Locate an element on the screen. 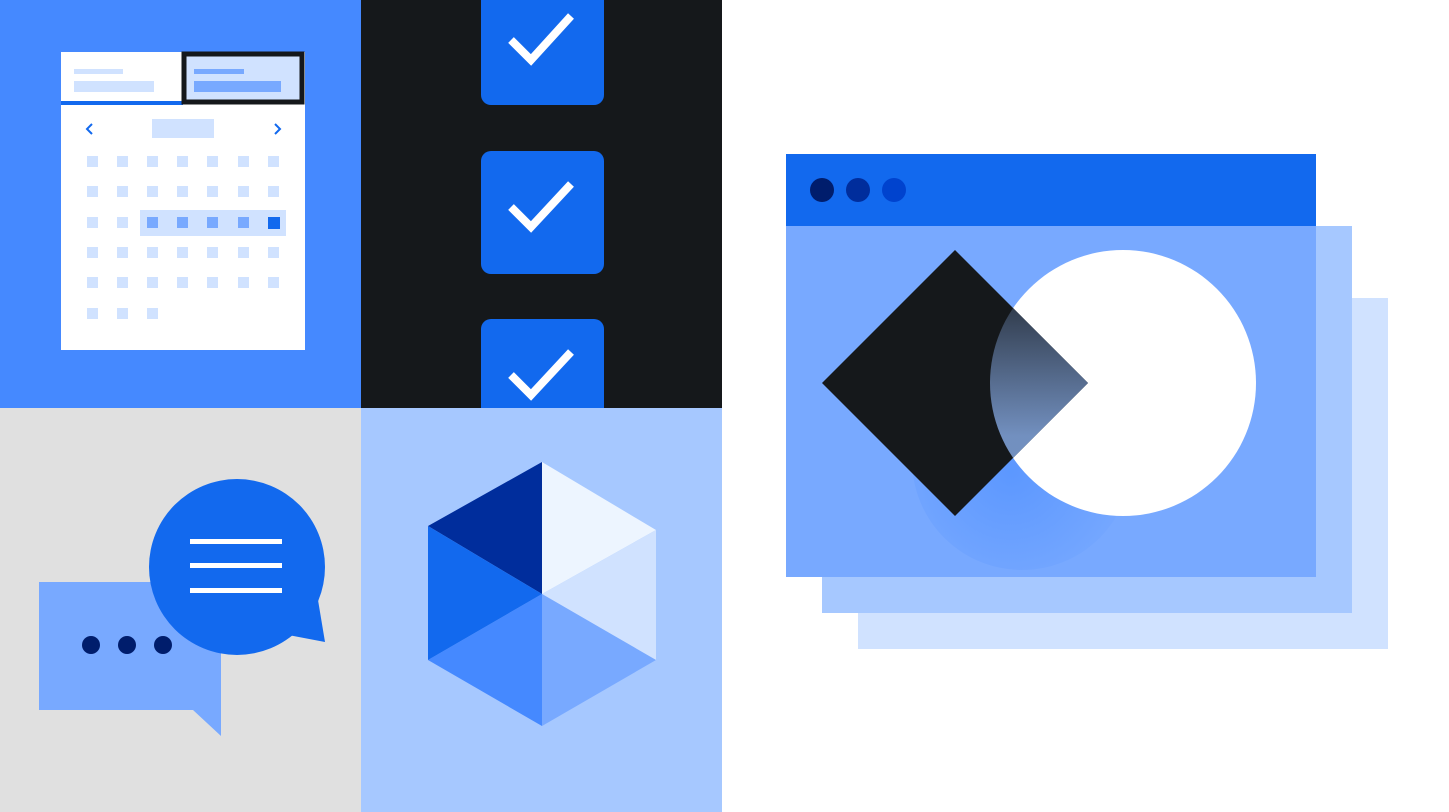  message-bubble is located at coordinates (237, 567).